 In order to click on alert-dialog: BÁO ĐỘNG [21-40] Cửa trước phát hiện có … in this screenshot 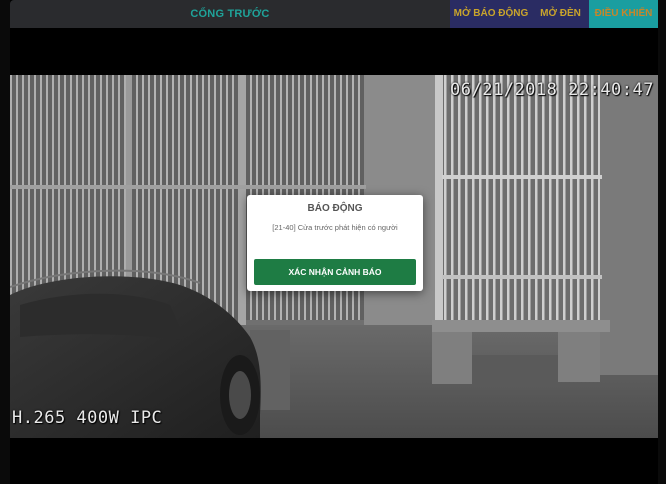, I will do `click(335, 243)`.